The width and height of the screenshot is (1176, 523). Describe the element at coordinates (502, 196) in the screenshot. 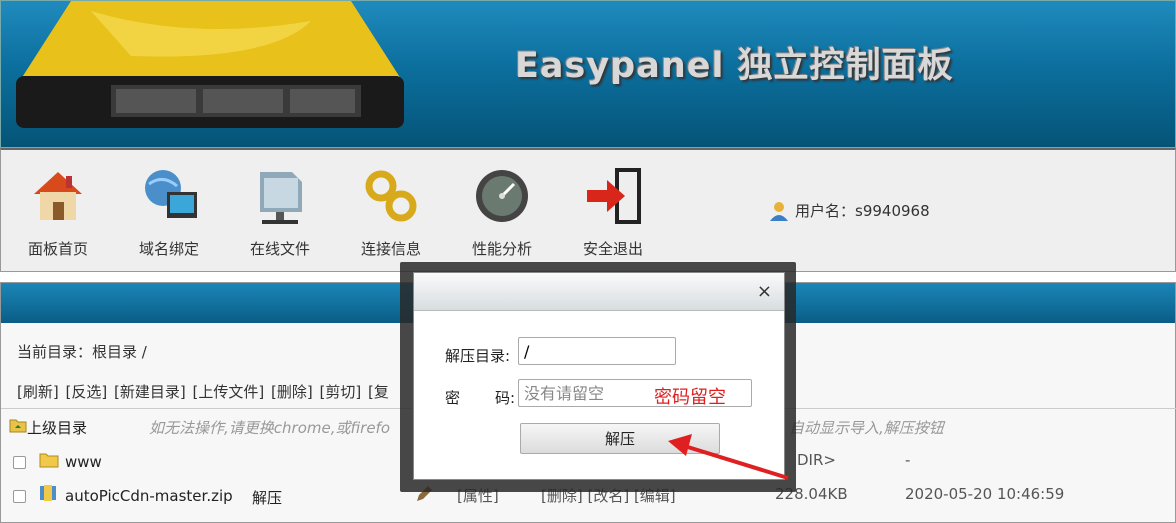

I see `gauge-icon` at that location.